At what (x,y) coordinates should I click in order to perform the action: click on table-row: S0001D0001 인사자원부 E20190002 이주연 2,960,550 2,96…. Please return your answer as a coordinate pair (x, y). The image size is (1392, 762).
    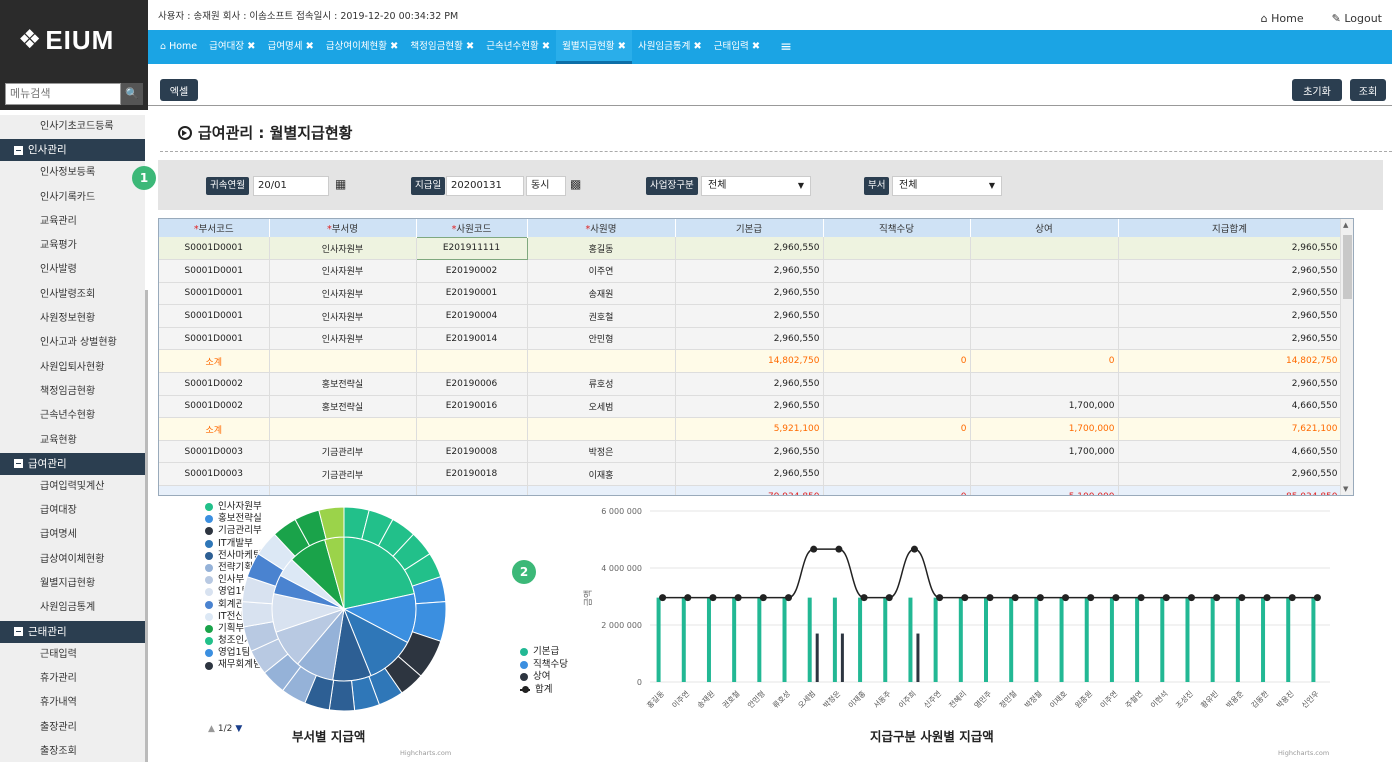
    Looking at the image, I should click on (750, 271).